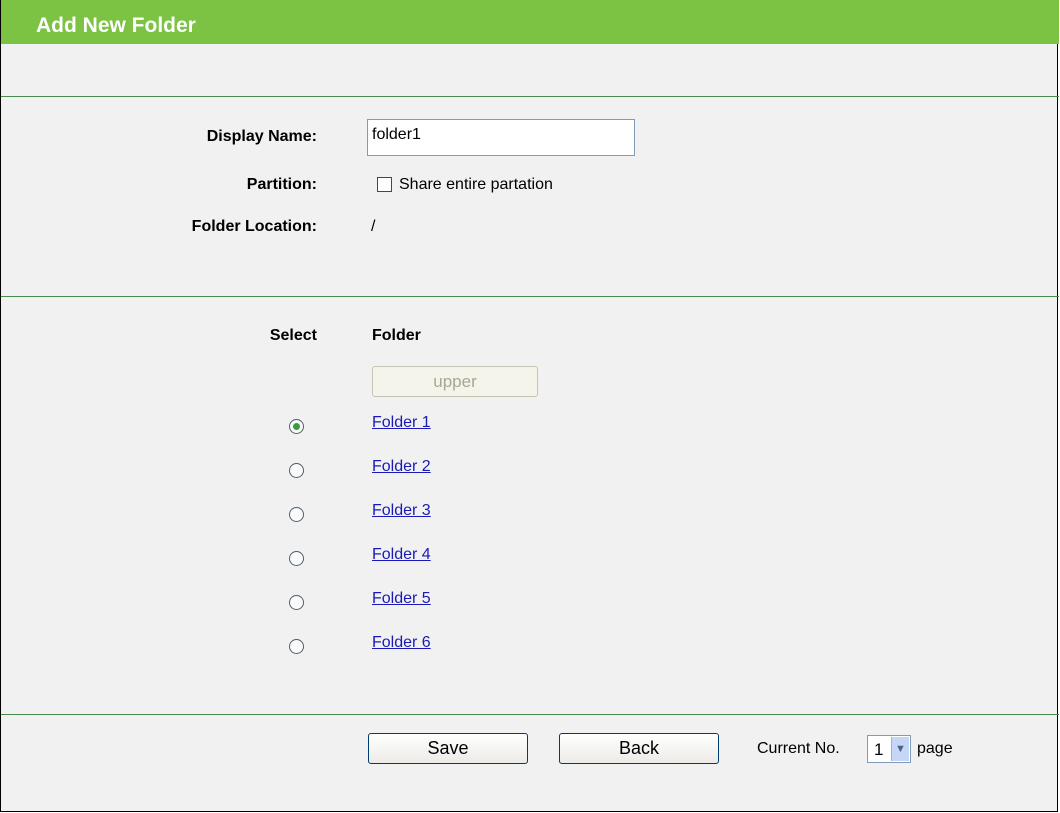 Image resolution: width=1060 pixels, height=813 pixels. What do you see at coordinates (455, 381) in the screenshot?
I see `upper-button: upper` at bounding box center [455, 381].